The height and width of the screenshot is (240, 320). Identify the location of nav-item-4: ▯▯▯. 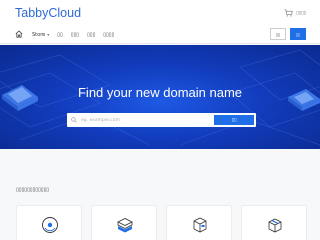
(91, 35).